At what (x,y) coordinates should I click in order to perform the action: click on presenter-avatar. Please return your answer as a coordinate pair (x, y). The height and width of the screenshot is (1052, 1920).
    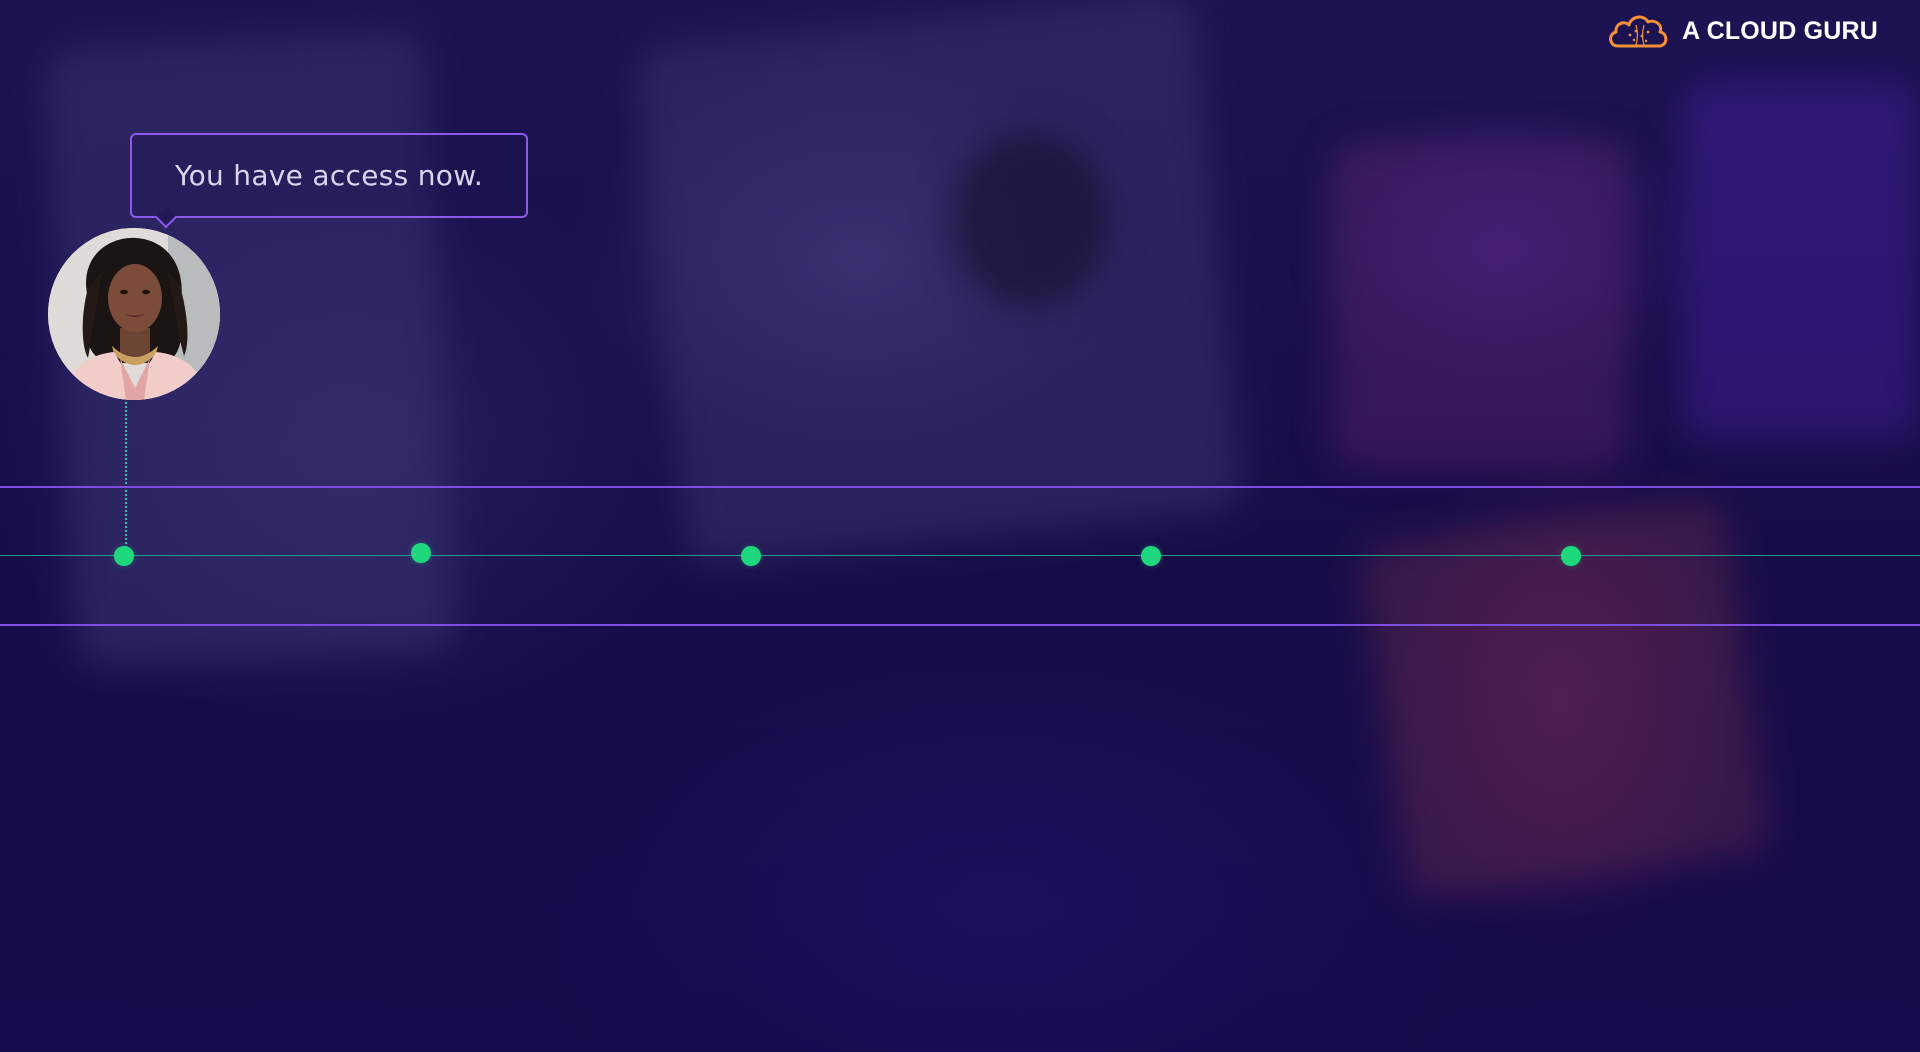
    Looking at the image, I should click on (134, 314).